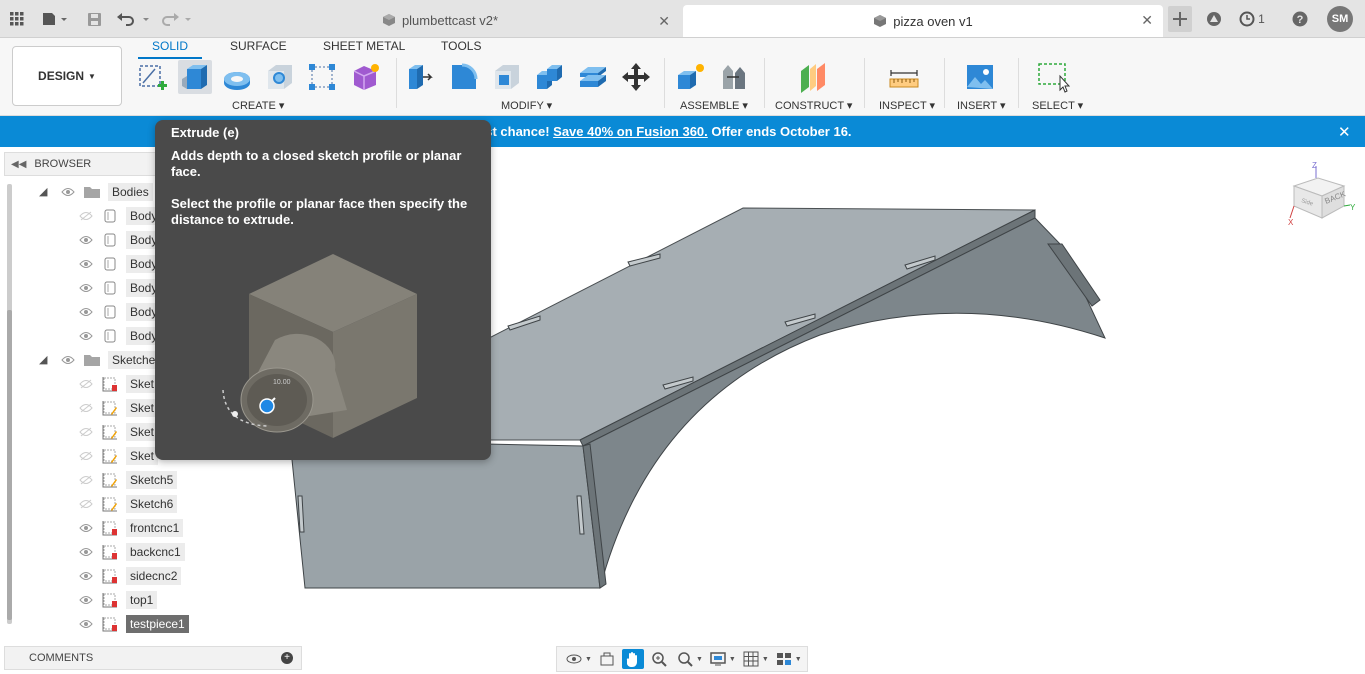  What do you see at coordinates (636, 77) in the screenshot?
I see `move-copy-icon` at bounding box center [636, 77].